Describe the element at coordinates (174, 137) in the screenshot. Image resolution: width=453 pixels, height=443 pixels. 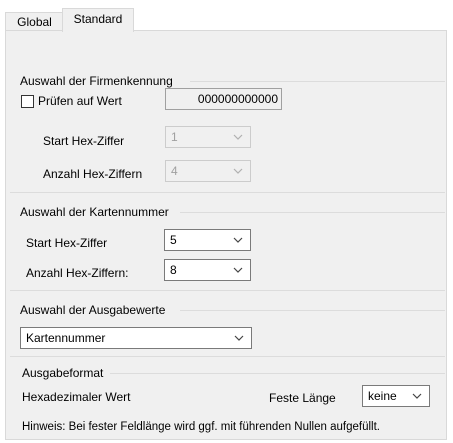
I see `fk-start-value: 1` at that location.